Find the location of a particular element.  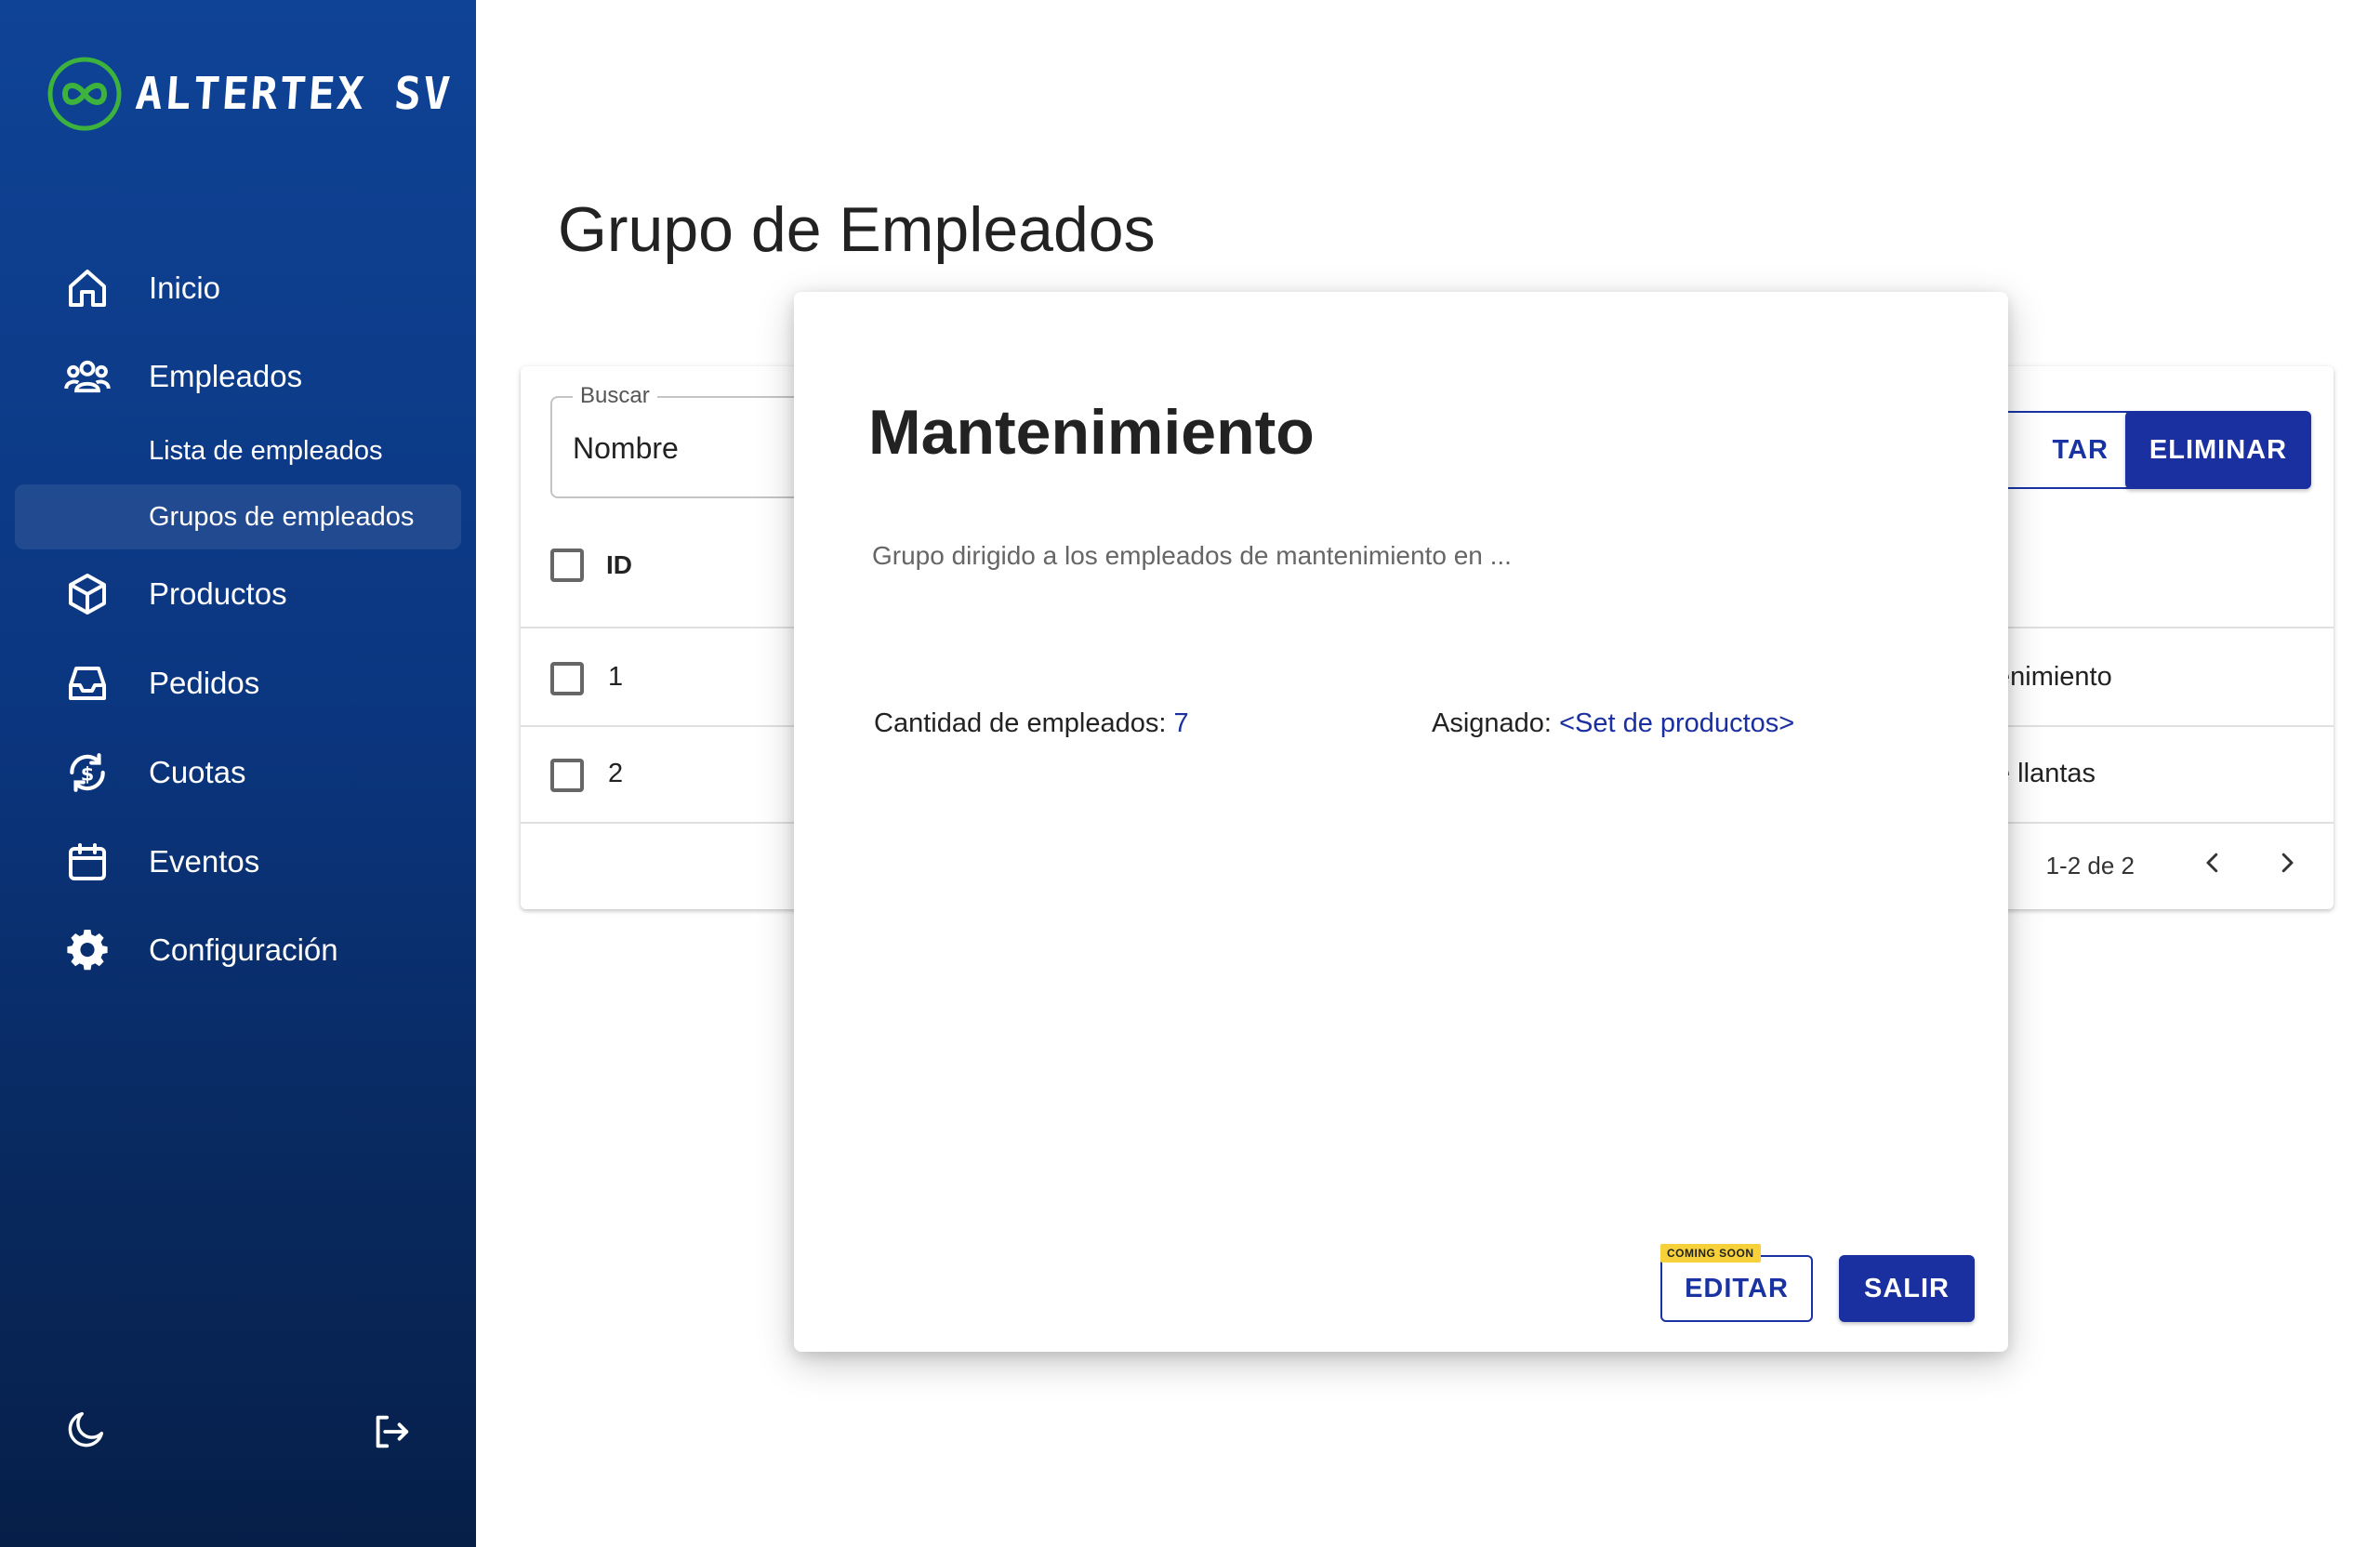

moon-icon is located at coordinates (87, 1428).